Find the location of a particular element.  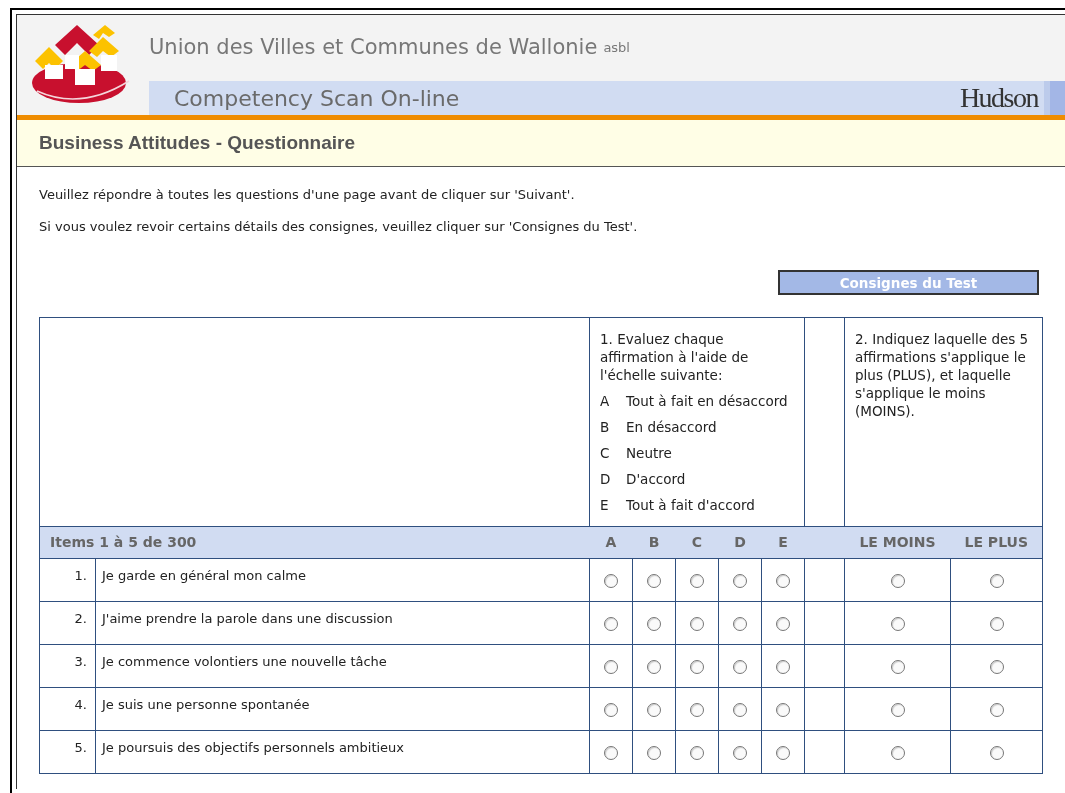

scale-label: D'accord is located at coordinates (656, 479).